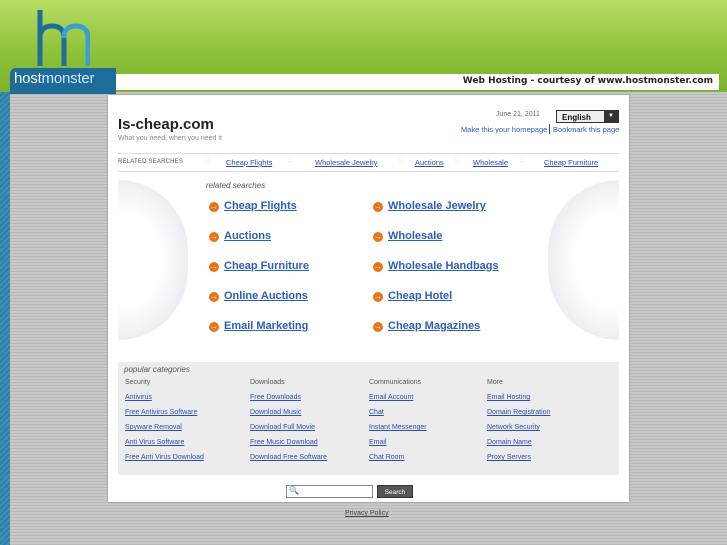 This screenshot has width=727, height=545. I want to click on language-select: English ▼, so click(587, 116).